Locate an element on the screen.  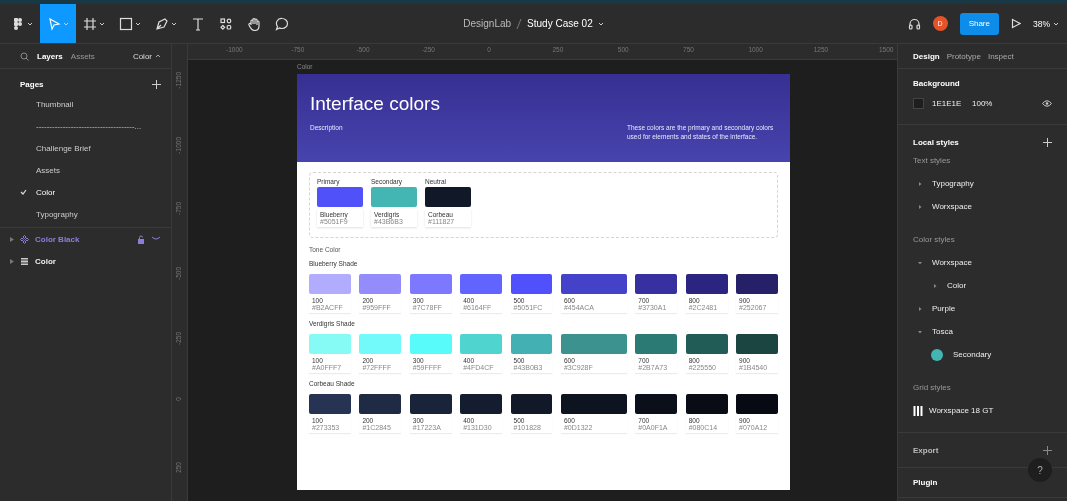
zoom-menu: 38% is located at coordinates (1046, 23).